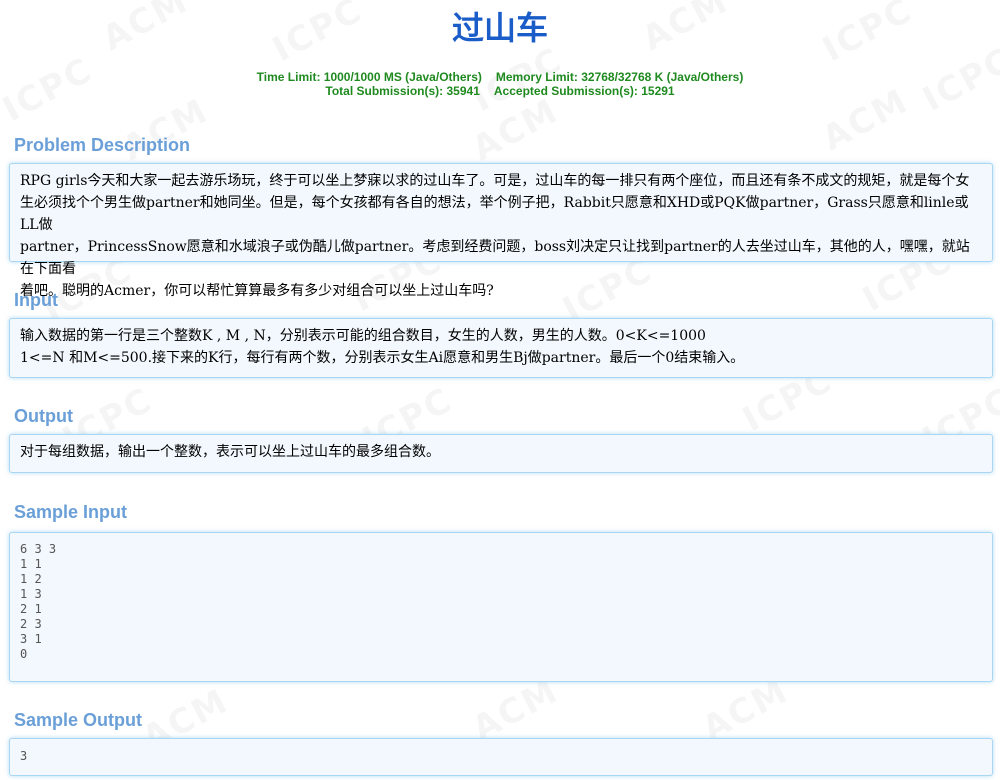 The image size is (1000, 780). Describe the element at coordinates (230, 452) in the screenshot. I see `output-line: 对于每组数据，输出一个整数，表示可以坐上过山车的最多组合数。` at that location.